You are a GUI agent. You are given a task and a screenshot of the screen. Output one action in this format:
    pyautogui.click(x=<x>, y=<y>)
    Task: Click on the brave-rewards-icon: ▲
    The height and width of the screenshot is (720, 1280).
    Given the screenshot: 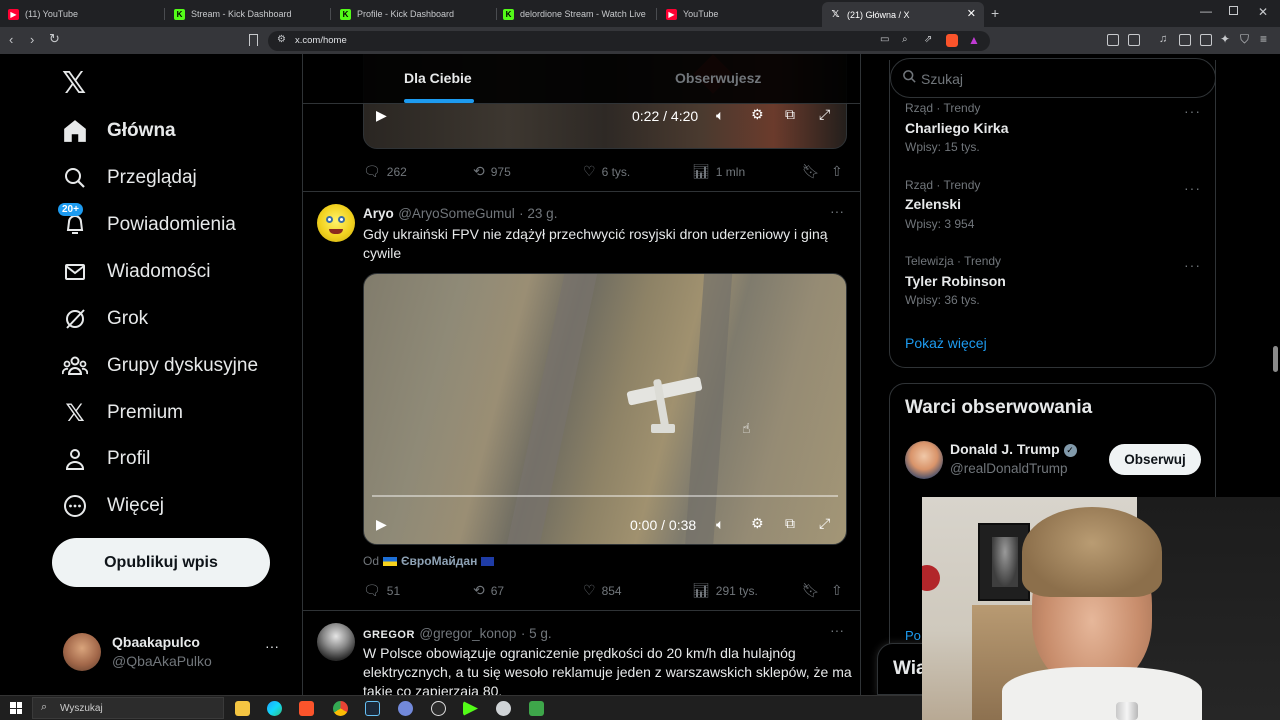 What is the action you would take?
    pyautogui.click(x=974, y=40)
    